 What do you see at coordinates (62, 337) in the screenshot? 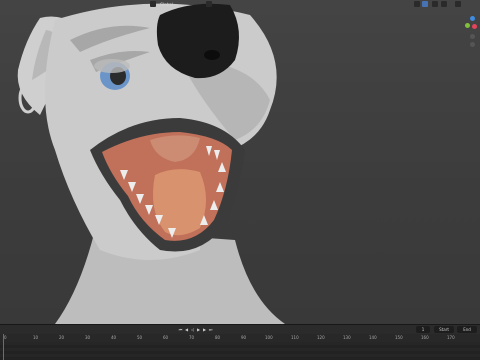
I see `frame-tick: 20` at bounding box center [62, 337].